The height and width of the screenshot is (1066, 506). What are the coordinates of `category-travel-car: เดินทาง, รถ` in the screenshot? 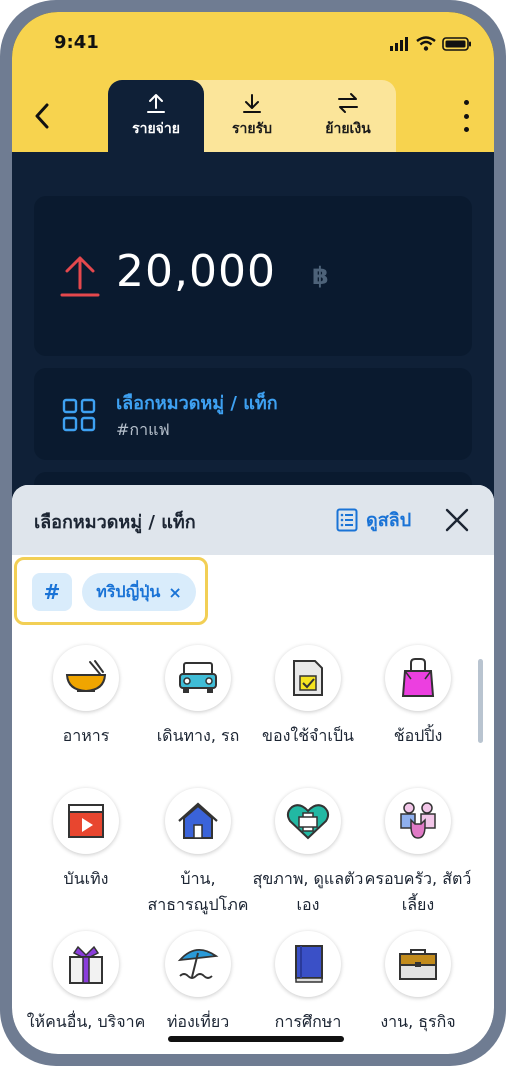 It's located at (198, 697).